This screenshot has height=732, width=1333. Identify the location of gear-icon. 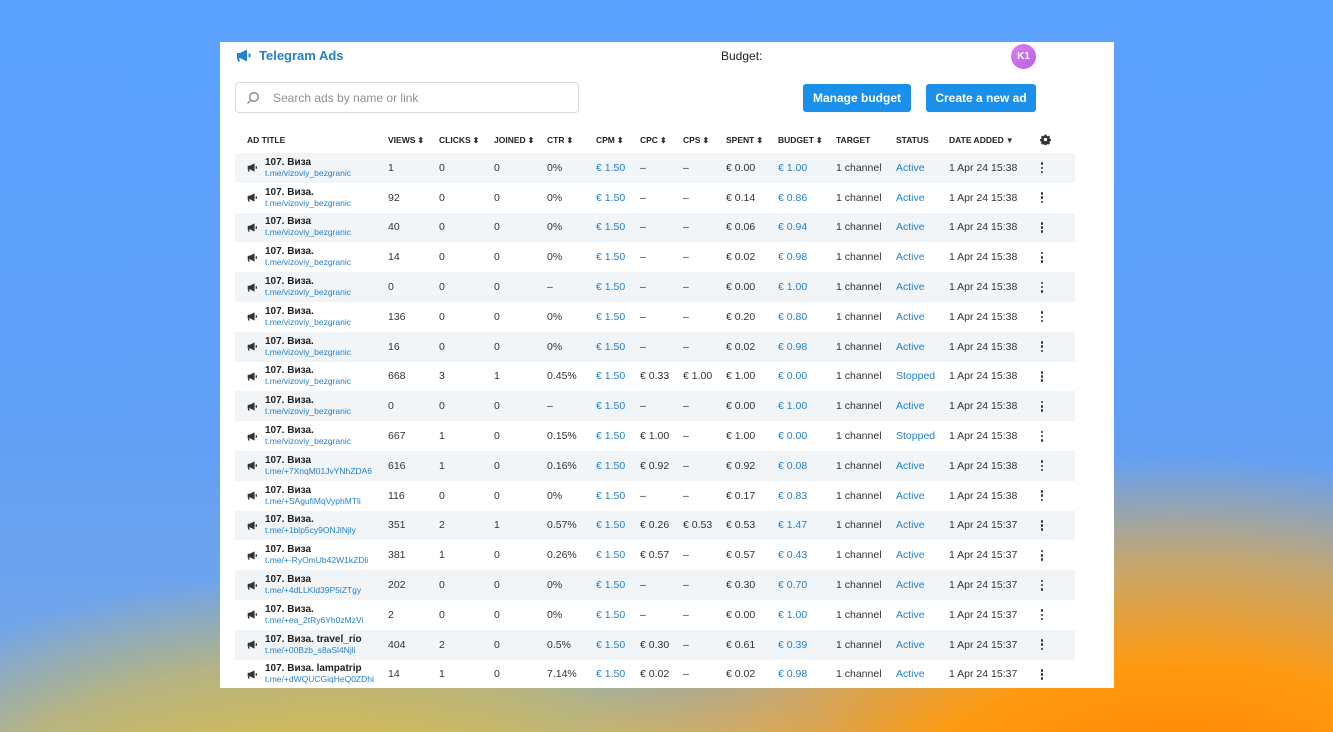
(1045, 140).